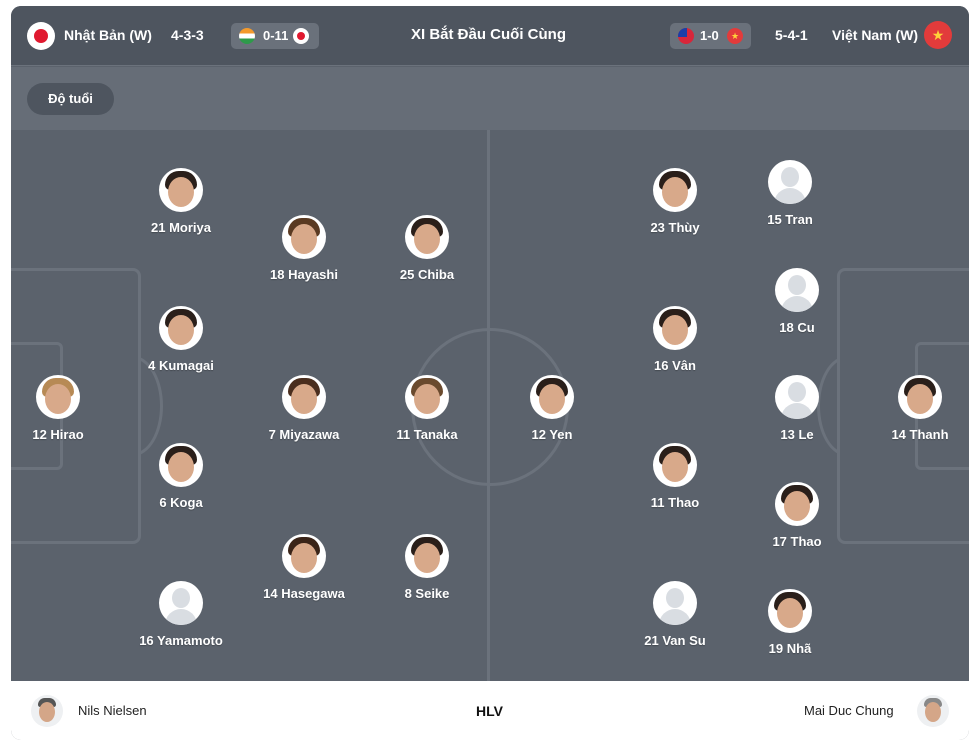 This screenshot has height=740, width=978. What do you see at coordinates (790, 648) in the screenshot?
I see `player-name: 19 Nhã` at bounding box center [790, 648].